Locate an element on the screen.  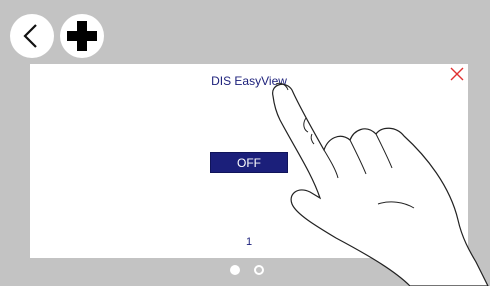
plus-icon is located at coordinates (82, 36).